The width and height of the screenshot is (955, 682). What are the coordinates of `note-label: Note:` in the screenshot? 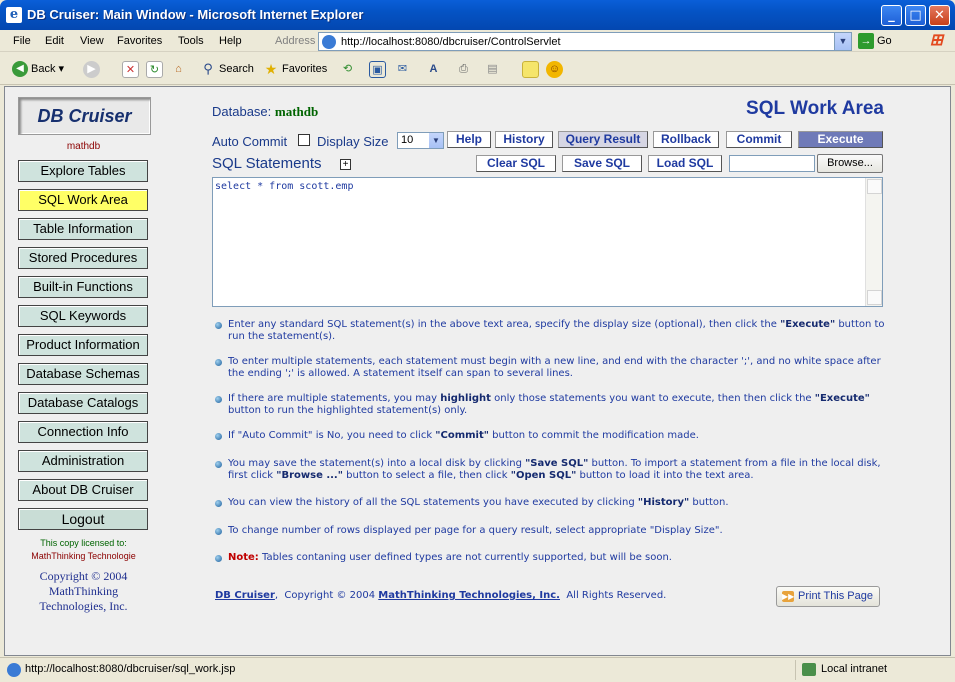 It's located at (243, 557).